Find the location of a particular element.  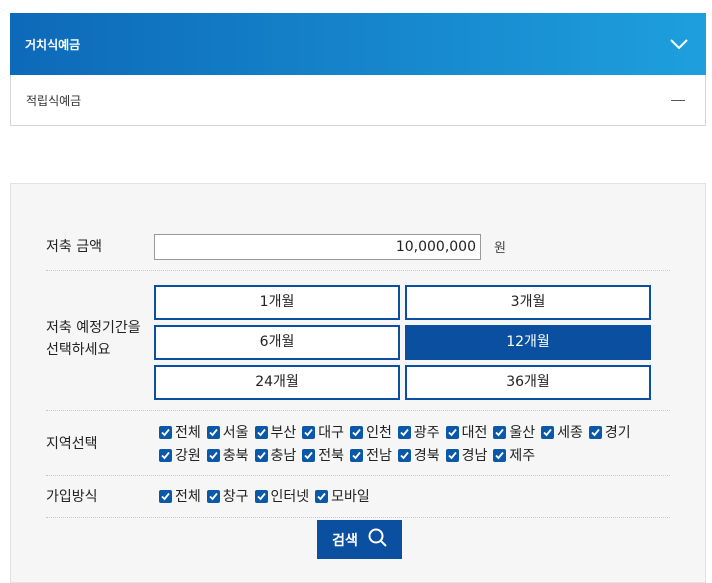

period-label: 저축 예정기간을 선택하세요 is located at coordinates (93, 339).